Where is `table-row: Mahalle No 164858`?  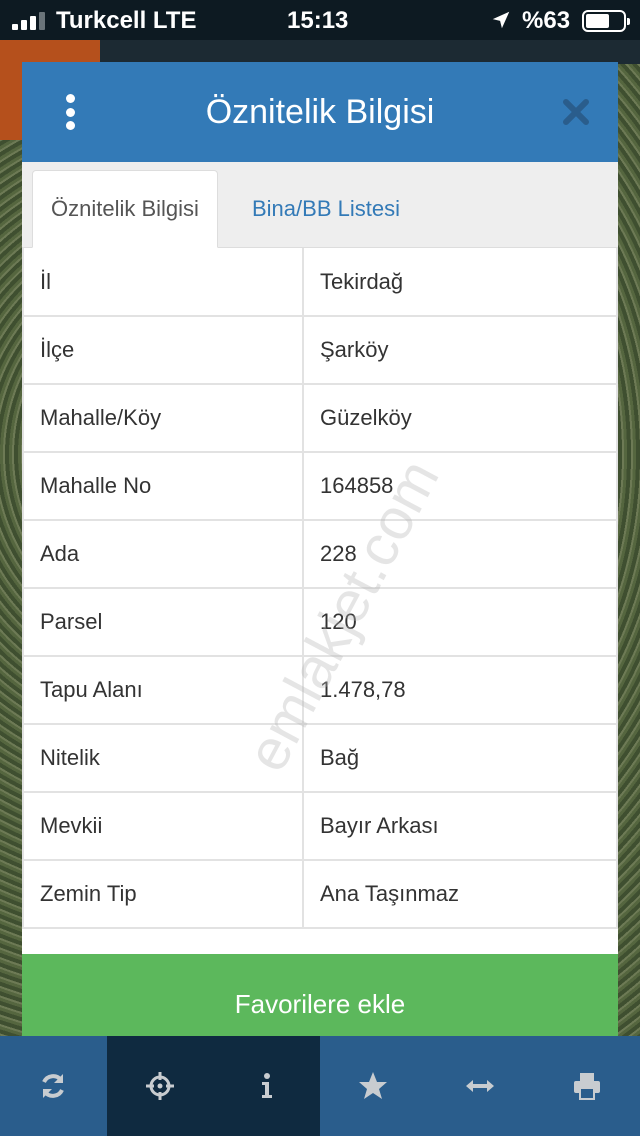
table-row: Mahalle No 164858 is located at coordinates (320, 486).